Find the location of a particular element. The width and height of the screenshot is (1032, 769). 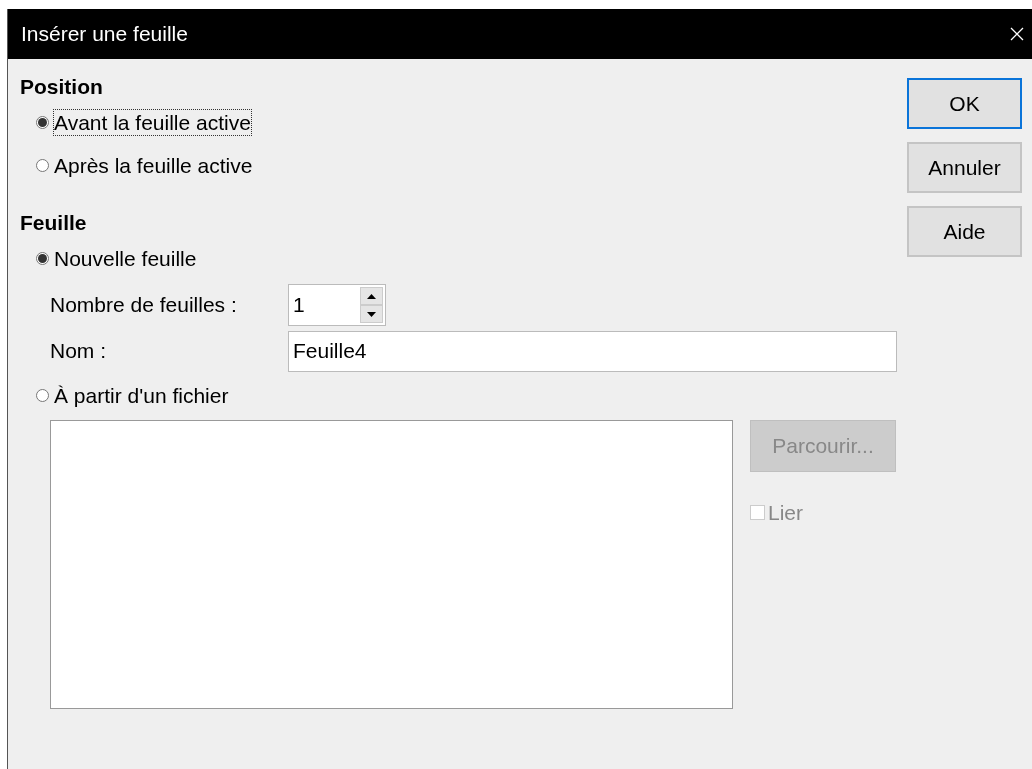

field-label: Nombre de feuilles : is located at coordinates (144, 305).